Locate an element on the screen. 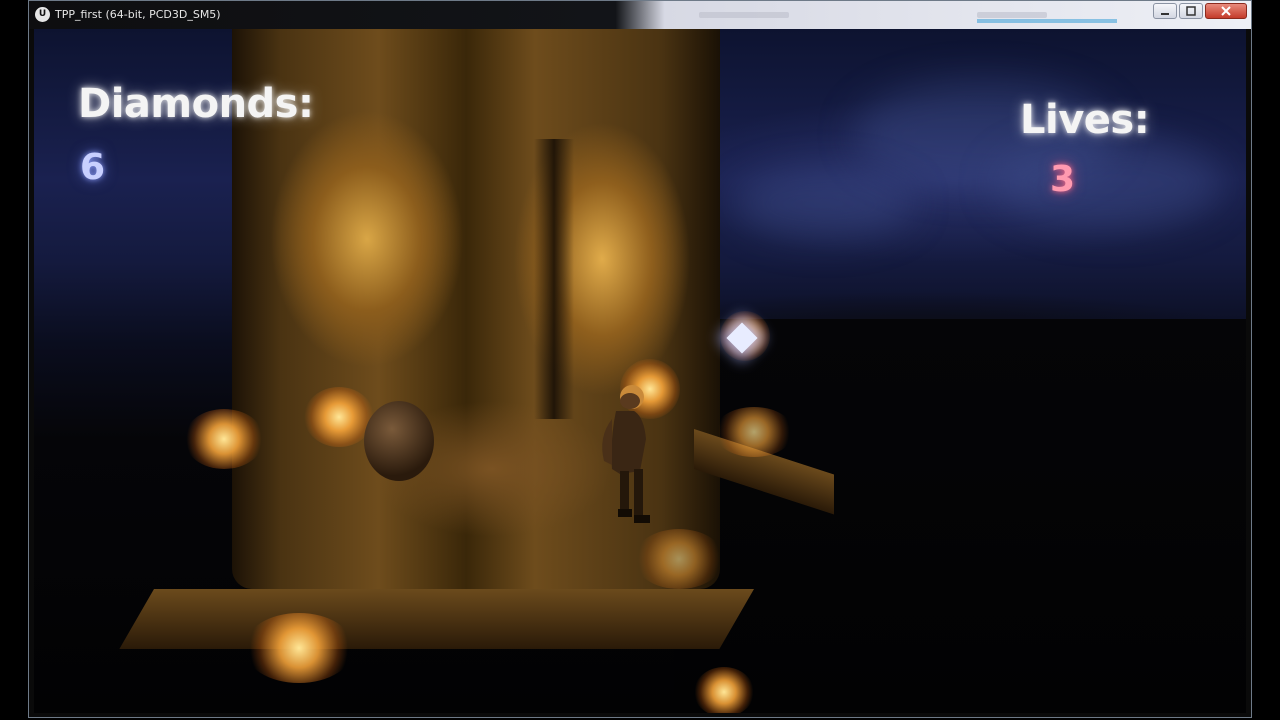 Image resolution: width=1280 pixels, height=720 pixels. unreal-engine-icon: U is located at coordinates (42, 14).